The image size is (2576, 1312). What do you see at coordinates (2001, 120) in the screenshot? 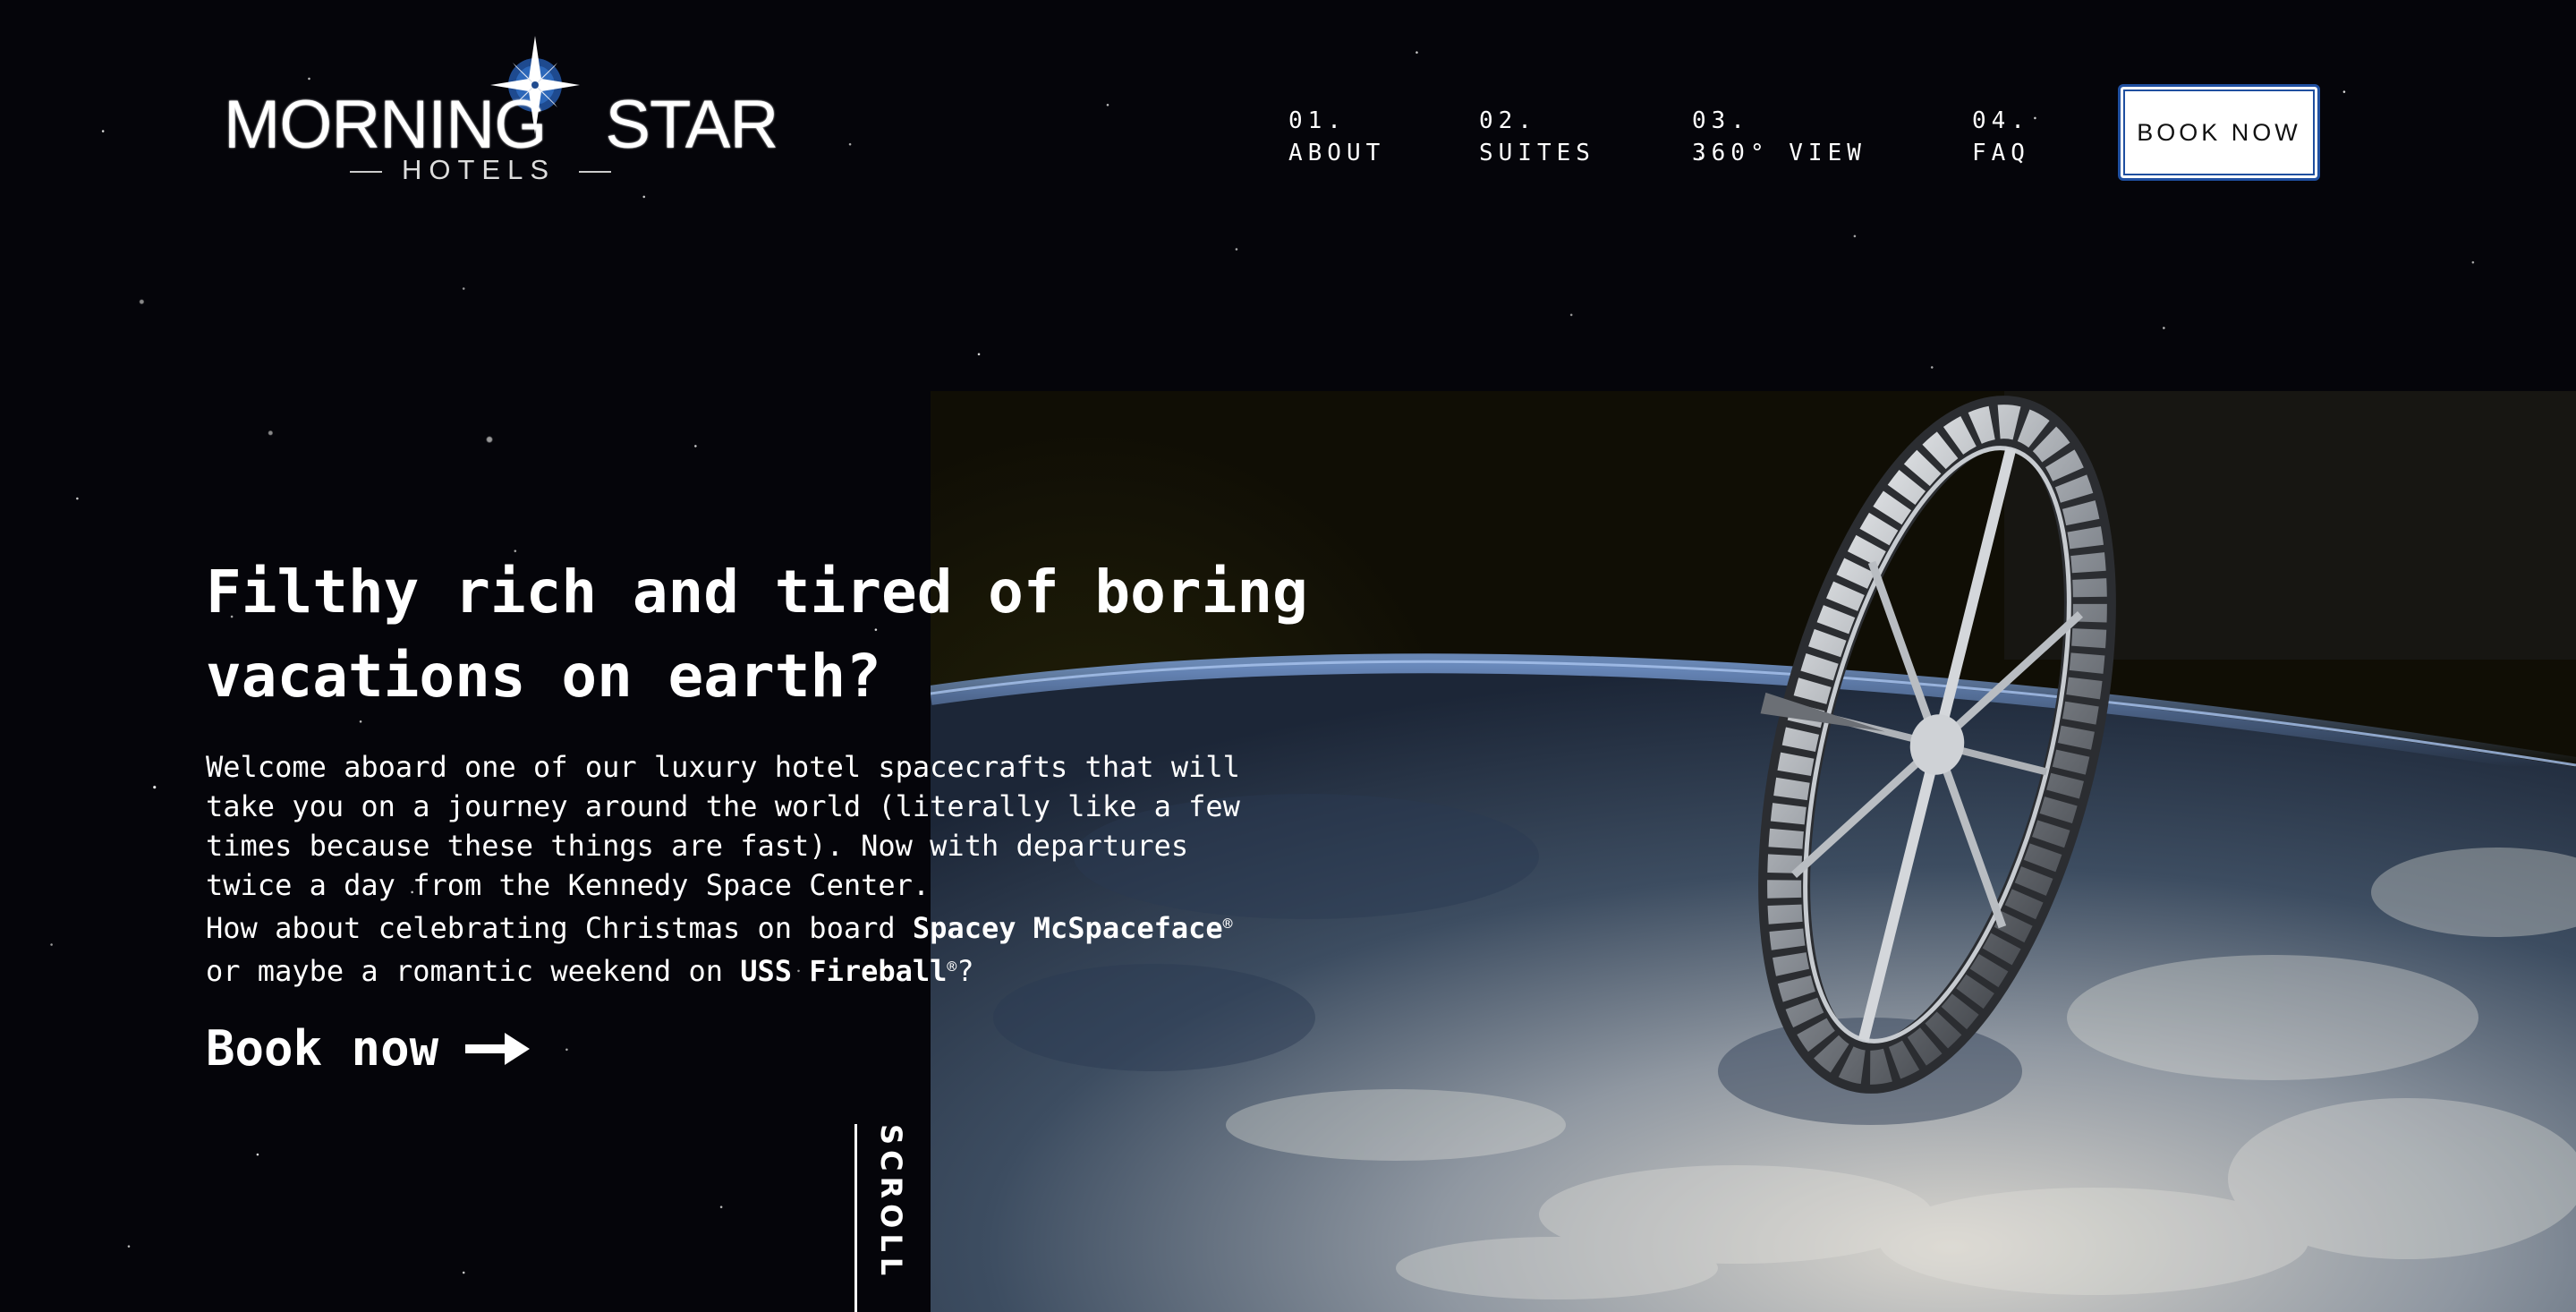
I see `nav-item-number: 04.` at bounding box center [2001, 120].